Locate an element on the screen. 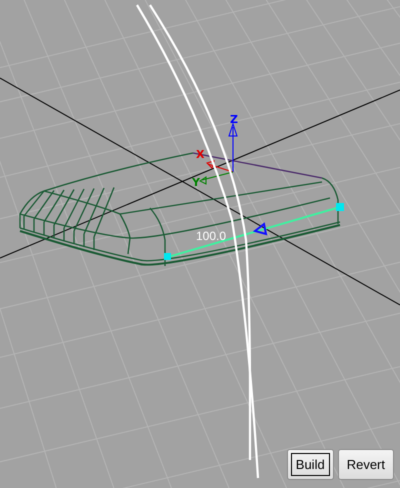 The height and width of the screenshot is (488, 400). x-axis-arrow is located at coordinates (220, 166).